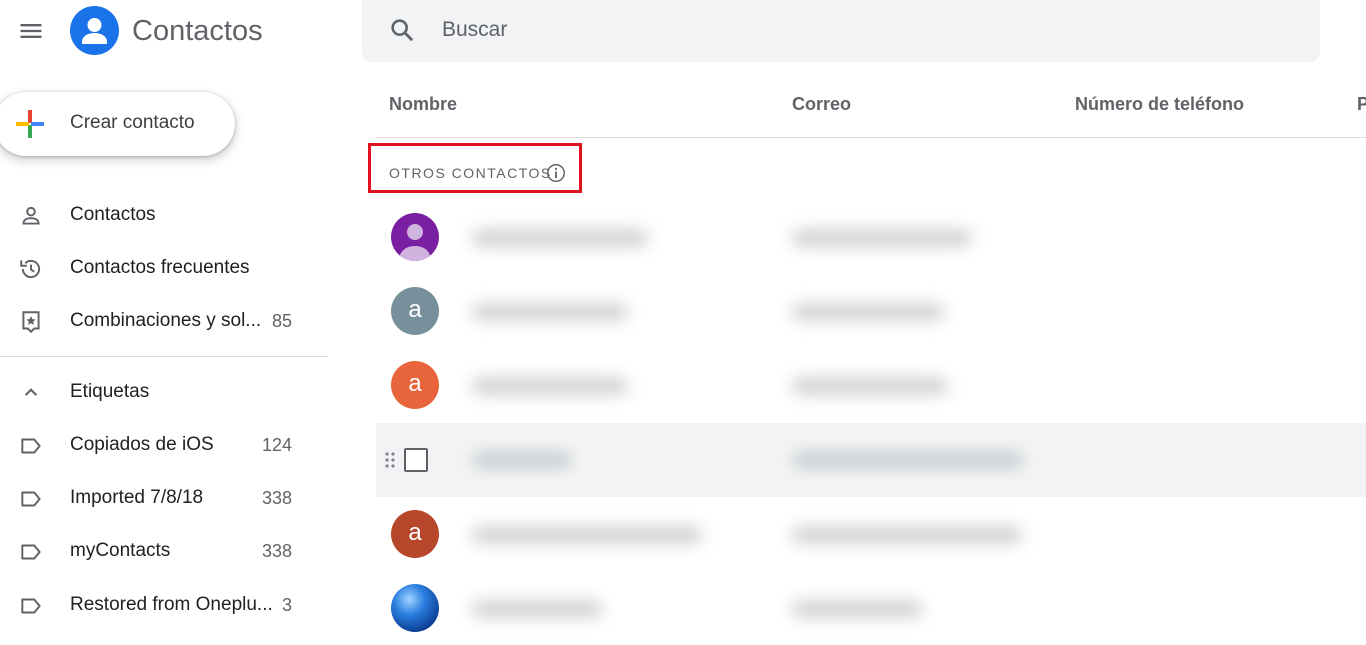  Describe the element at coordinates (871, 137) in the screenshot. I see `table-header-divider` at that location.